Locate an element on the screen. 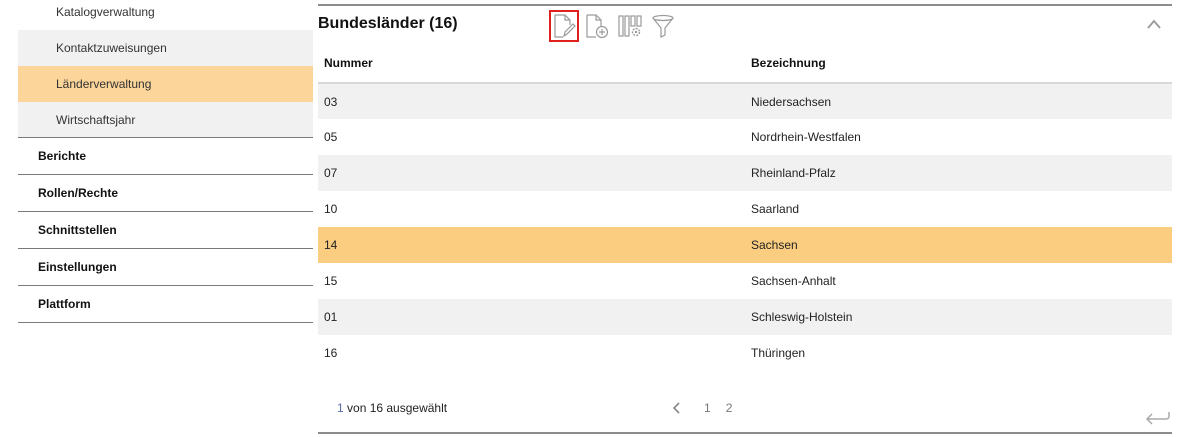 The height and width of the screenshot is (437, 1191). chevron-up-icon is located at coordinates (1154, 24).